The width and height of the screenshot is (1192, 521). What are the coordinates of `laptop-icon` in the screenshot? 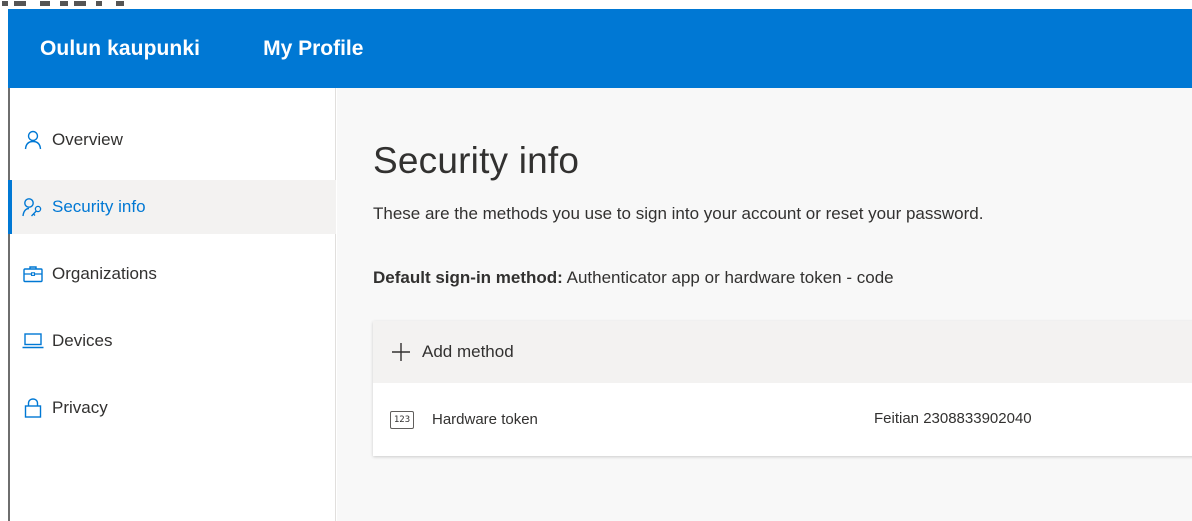 It's located at (33, 341).